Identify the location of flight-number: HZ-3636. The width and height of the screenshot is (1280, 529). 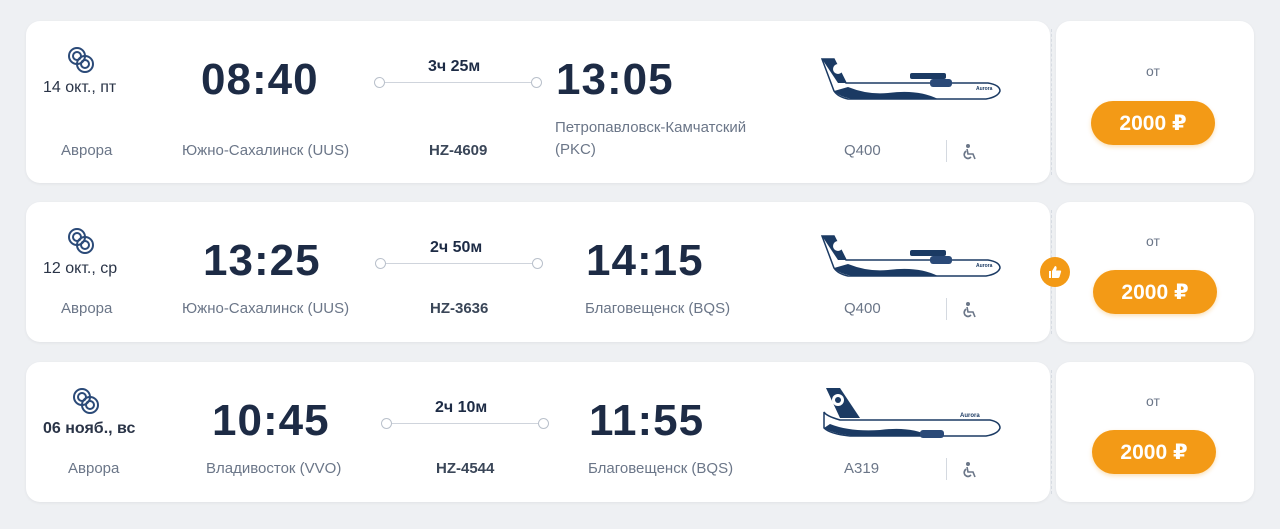
(459, 308).